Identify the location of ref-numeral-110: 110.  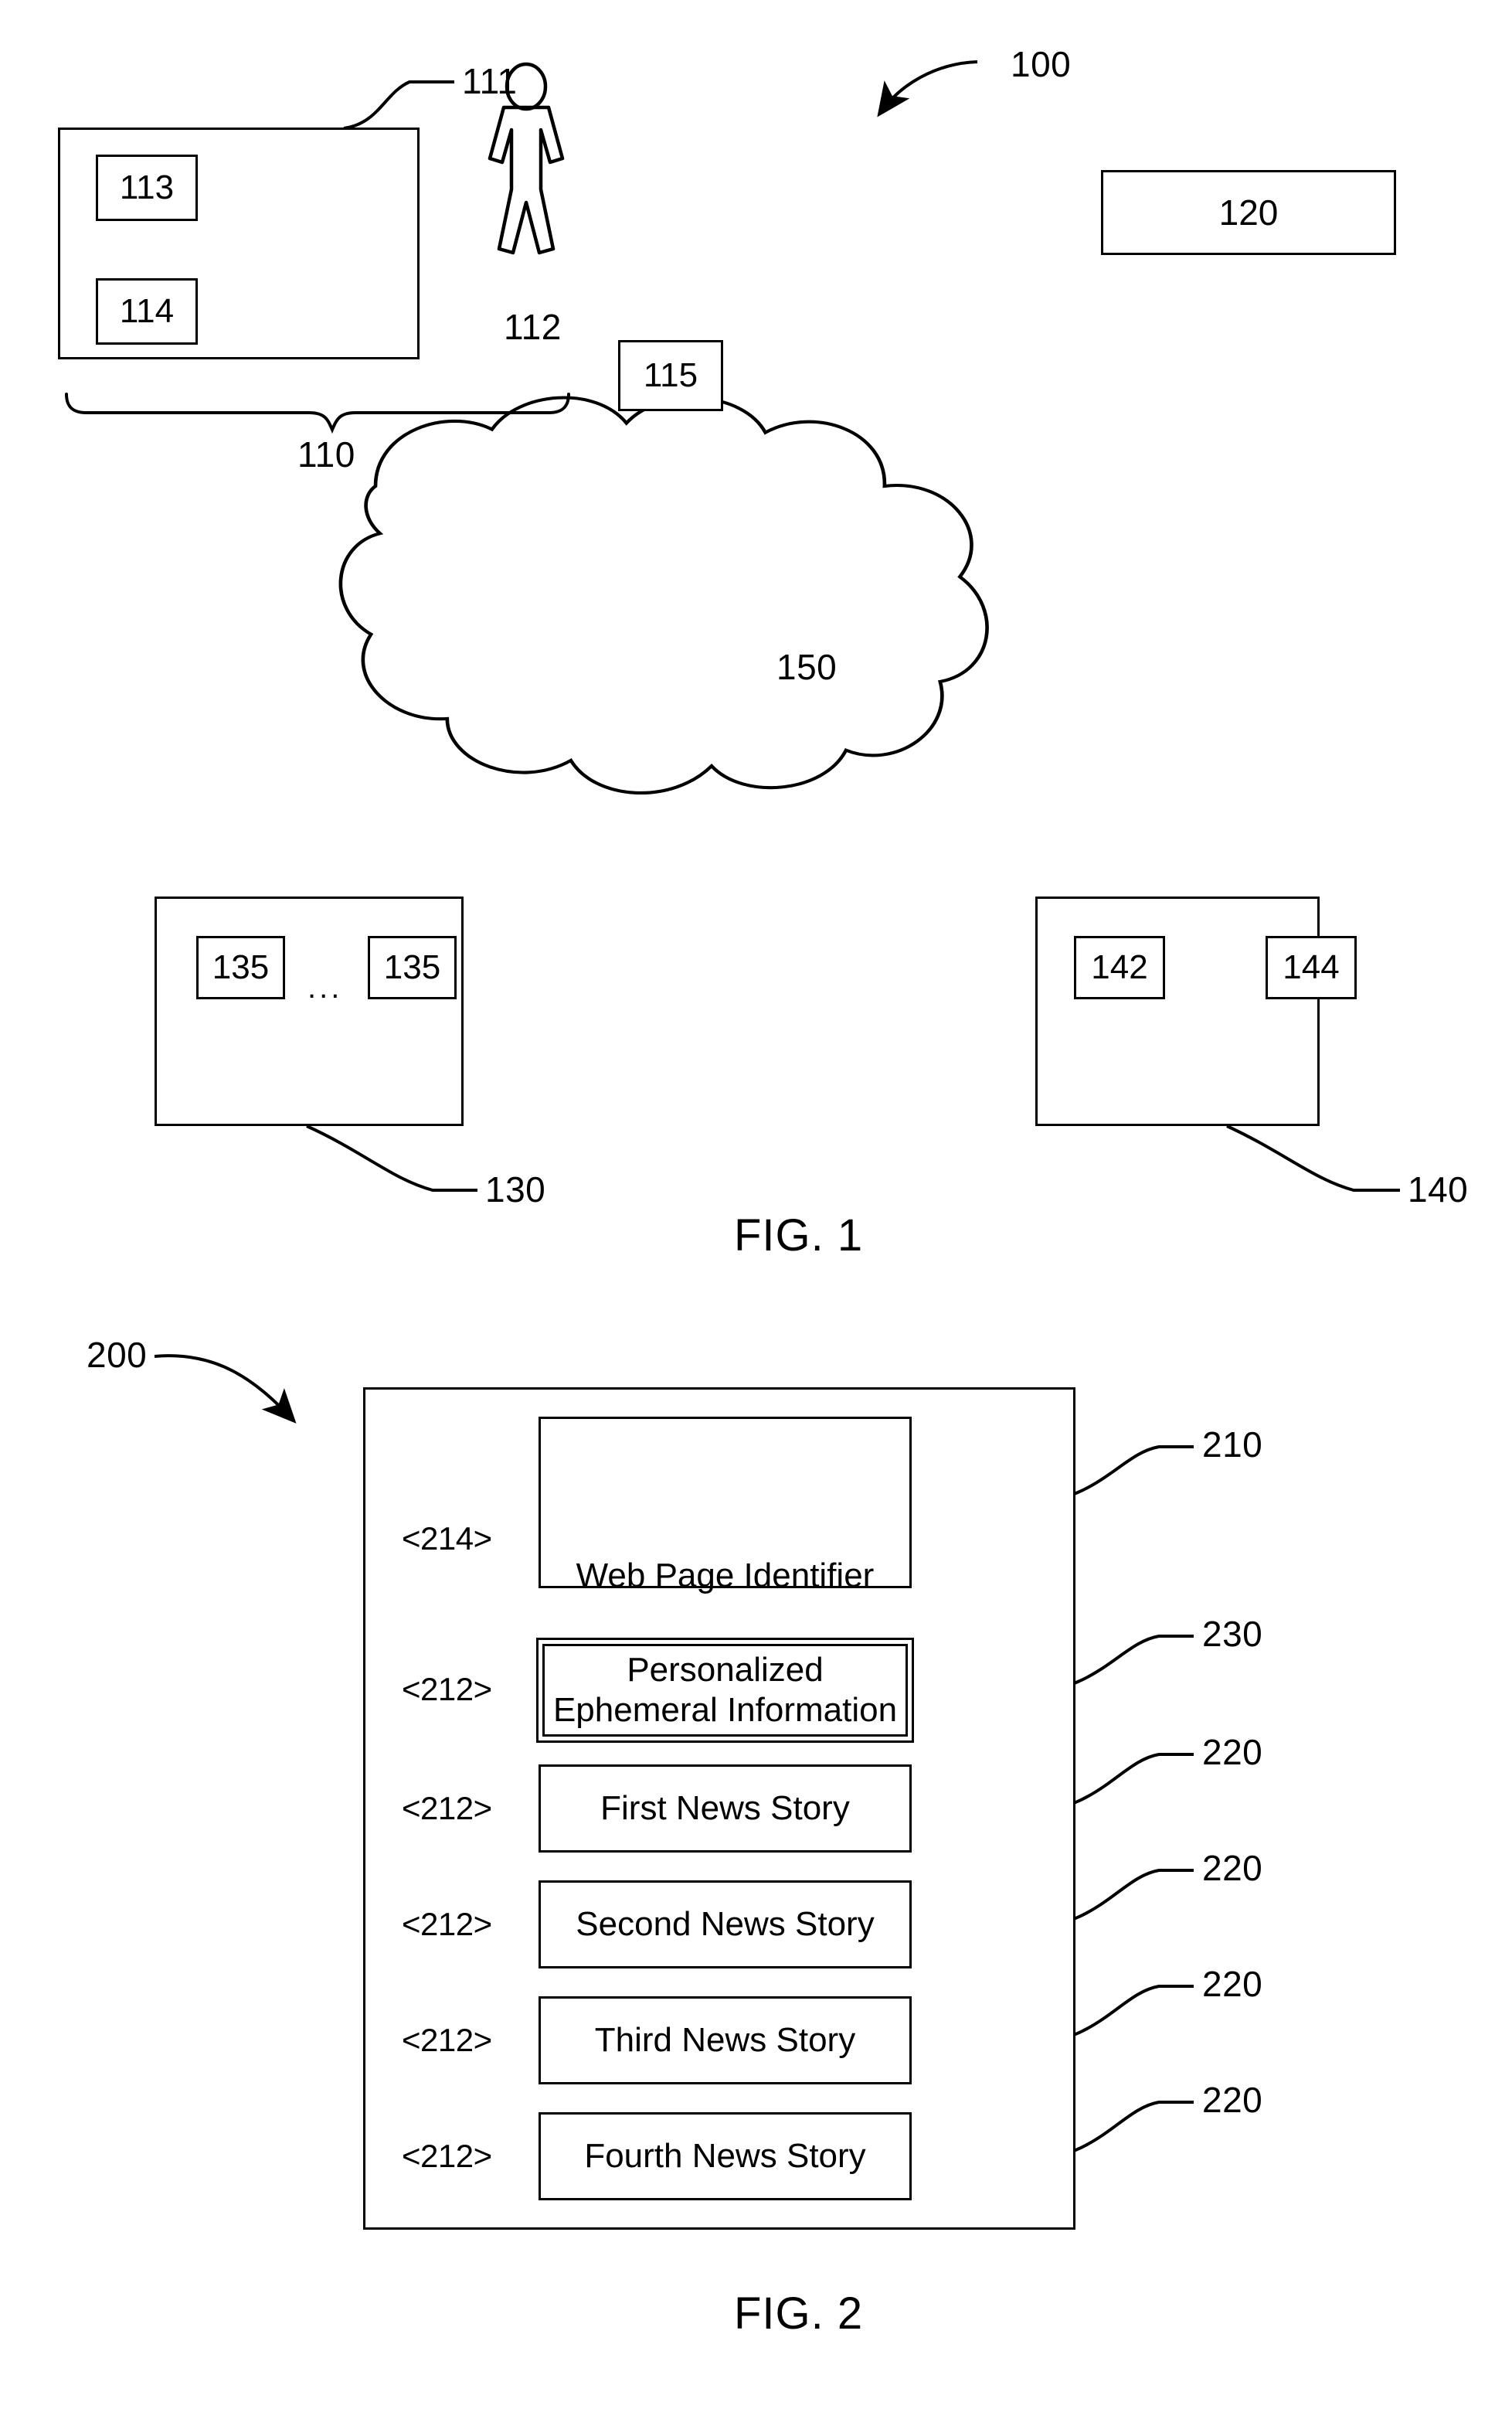
(326, 454).